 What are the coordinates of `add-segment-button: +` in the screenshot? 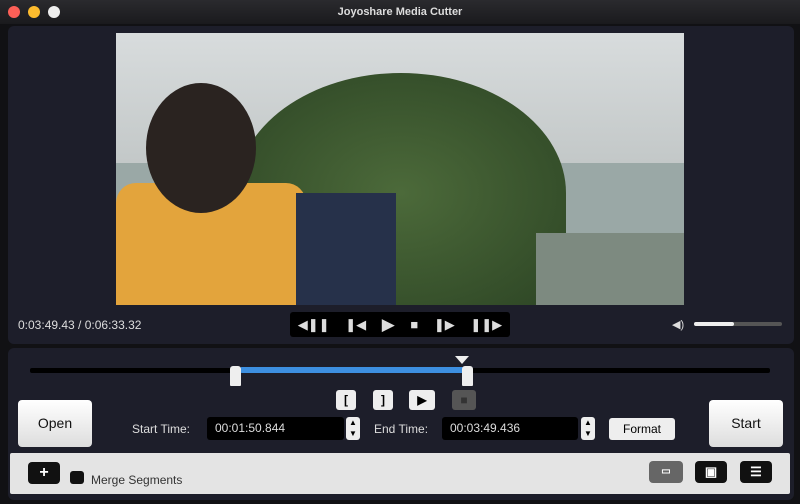 It's located at (44, 473).